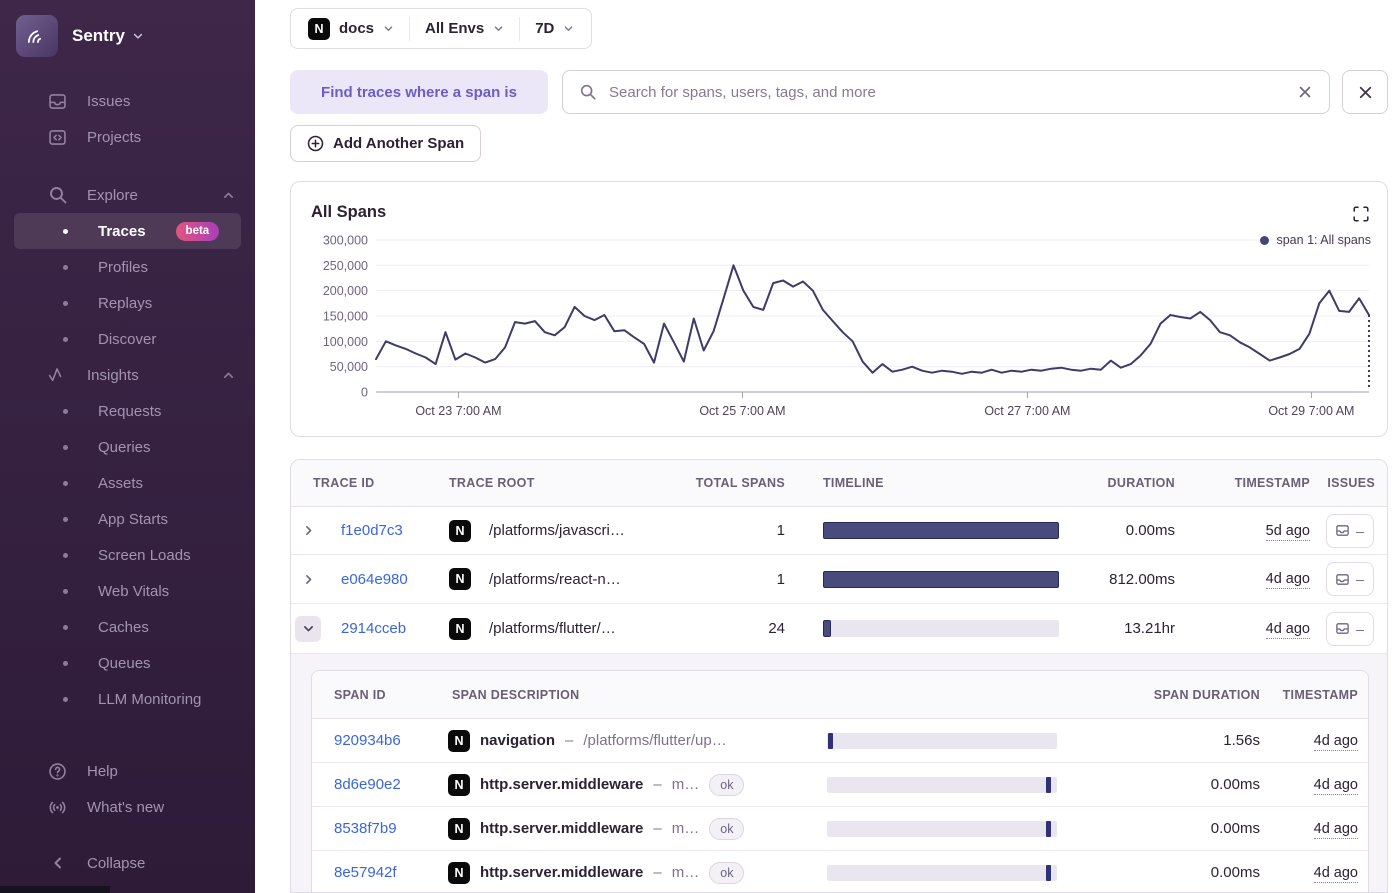  I want to click on sidebar-section-explore: Explore, so click(127, 195).